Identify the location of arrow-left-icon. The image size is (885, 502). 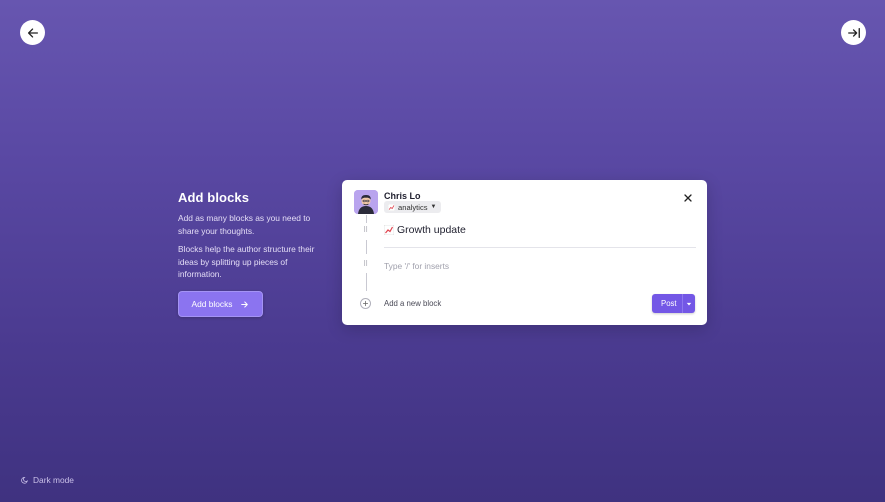
(32, 32).